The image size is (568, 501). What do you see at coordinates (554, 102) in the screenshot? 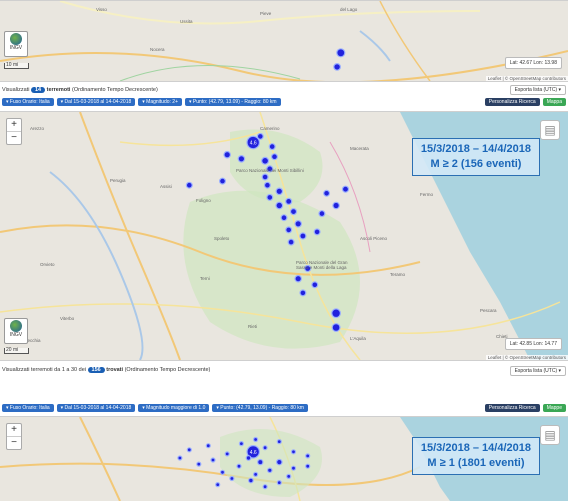
I see `maps-button: Mappa` at bounding box center [554, 102].